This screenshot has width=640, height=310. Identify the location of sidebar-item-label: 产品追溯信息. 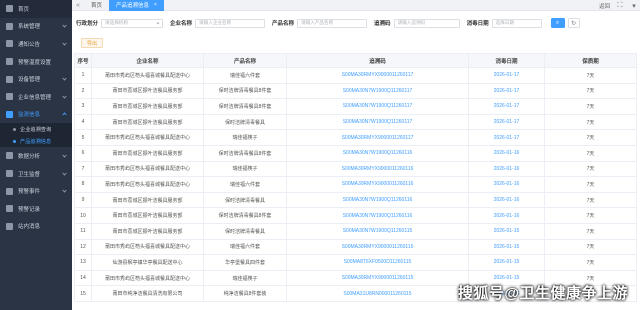
(36, 141).